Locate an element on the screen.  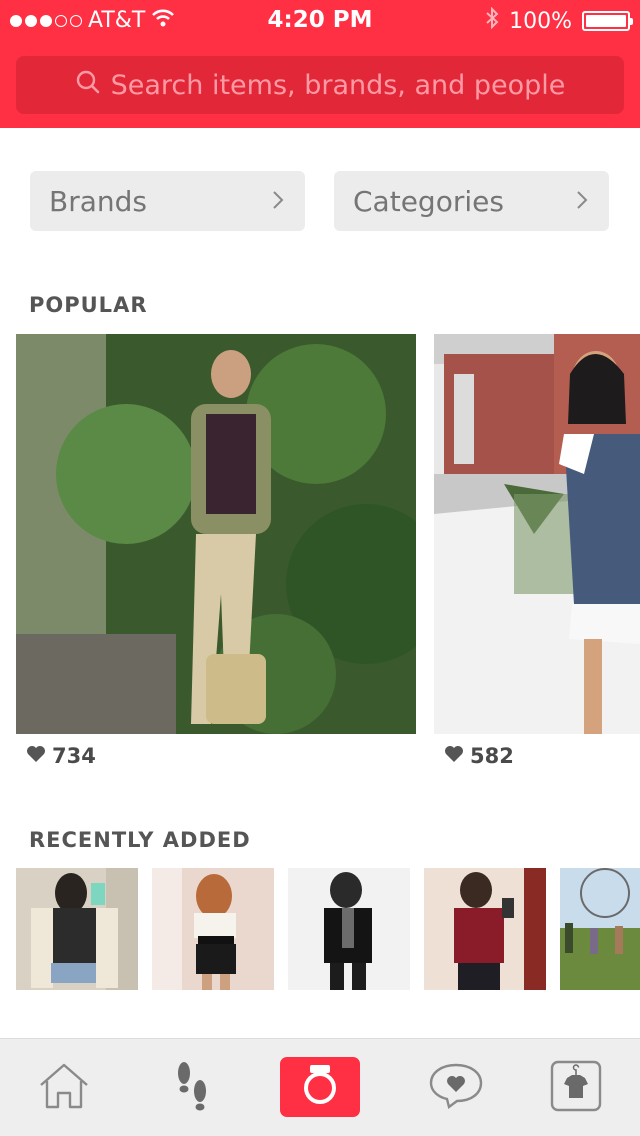
footsteps-icon is located at coordinates (192, 1088).